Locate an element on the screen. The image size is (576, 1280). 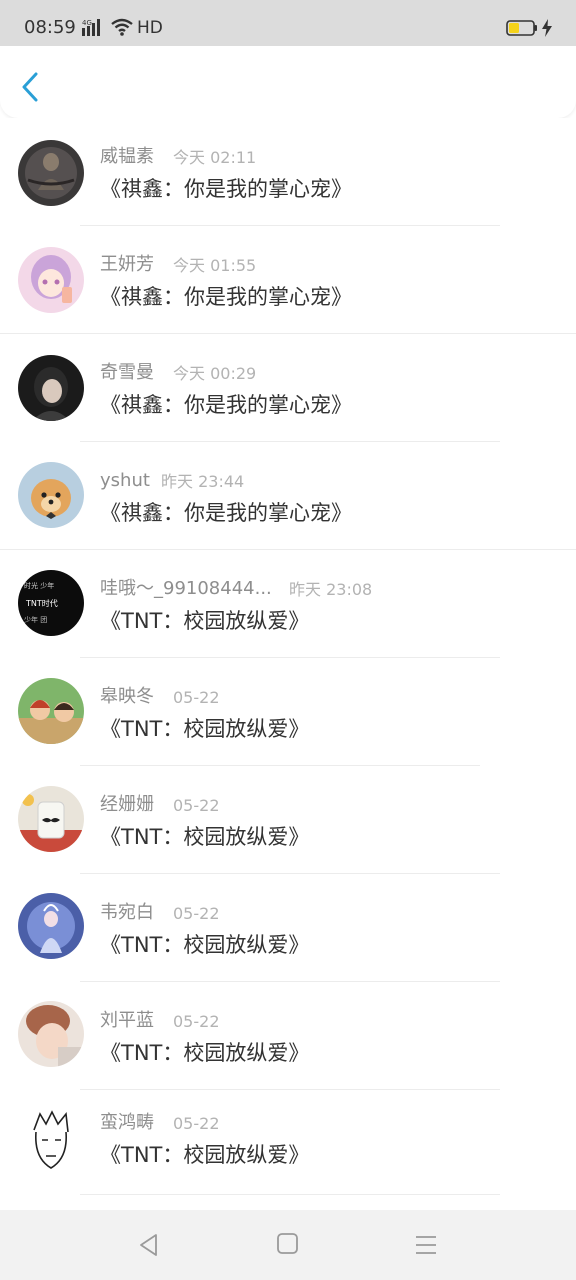
divider is located at coordinates (290, 1194).